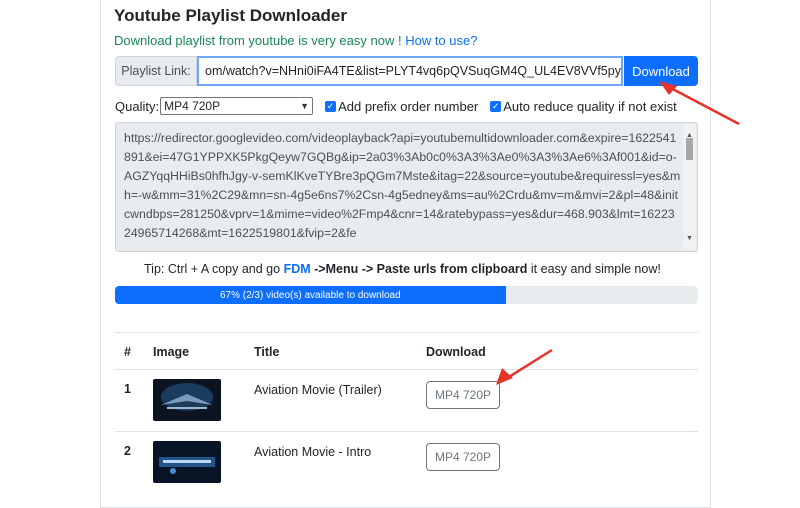 The image size is (800, 508). I want to click on chevron-down-icon: ▼, so click(305, 106).